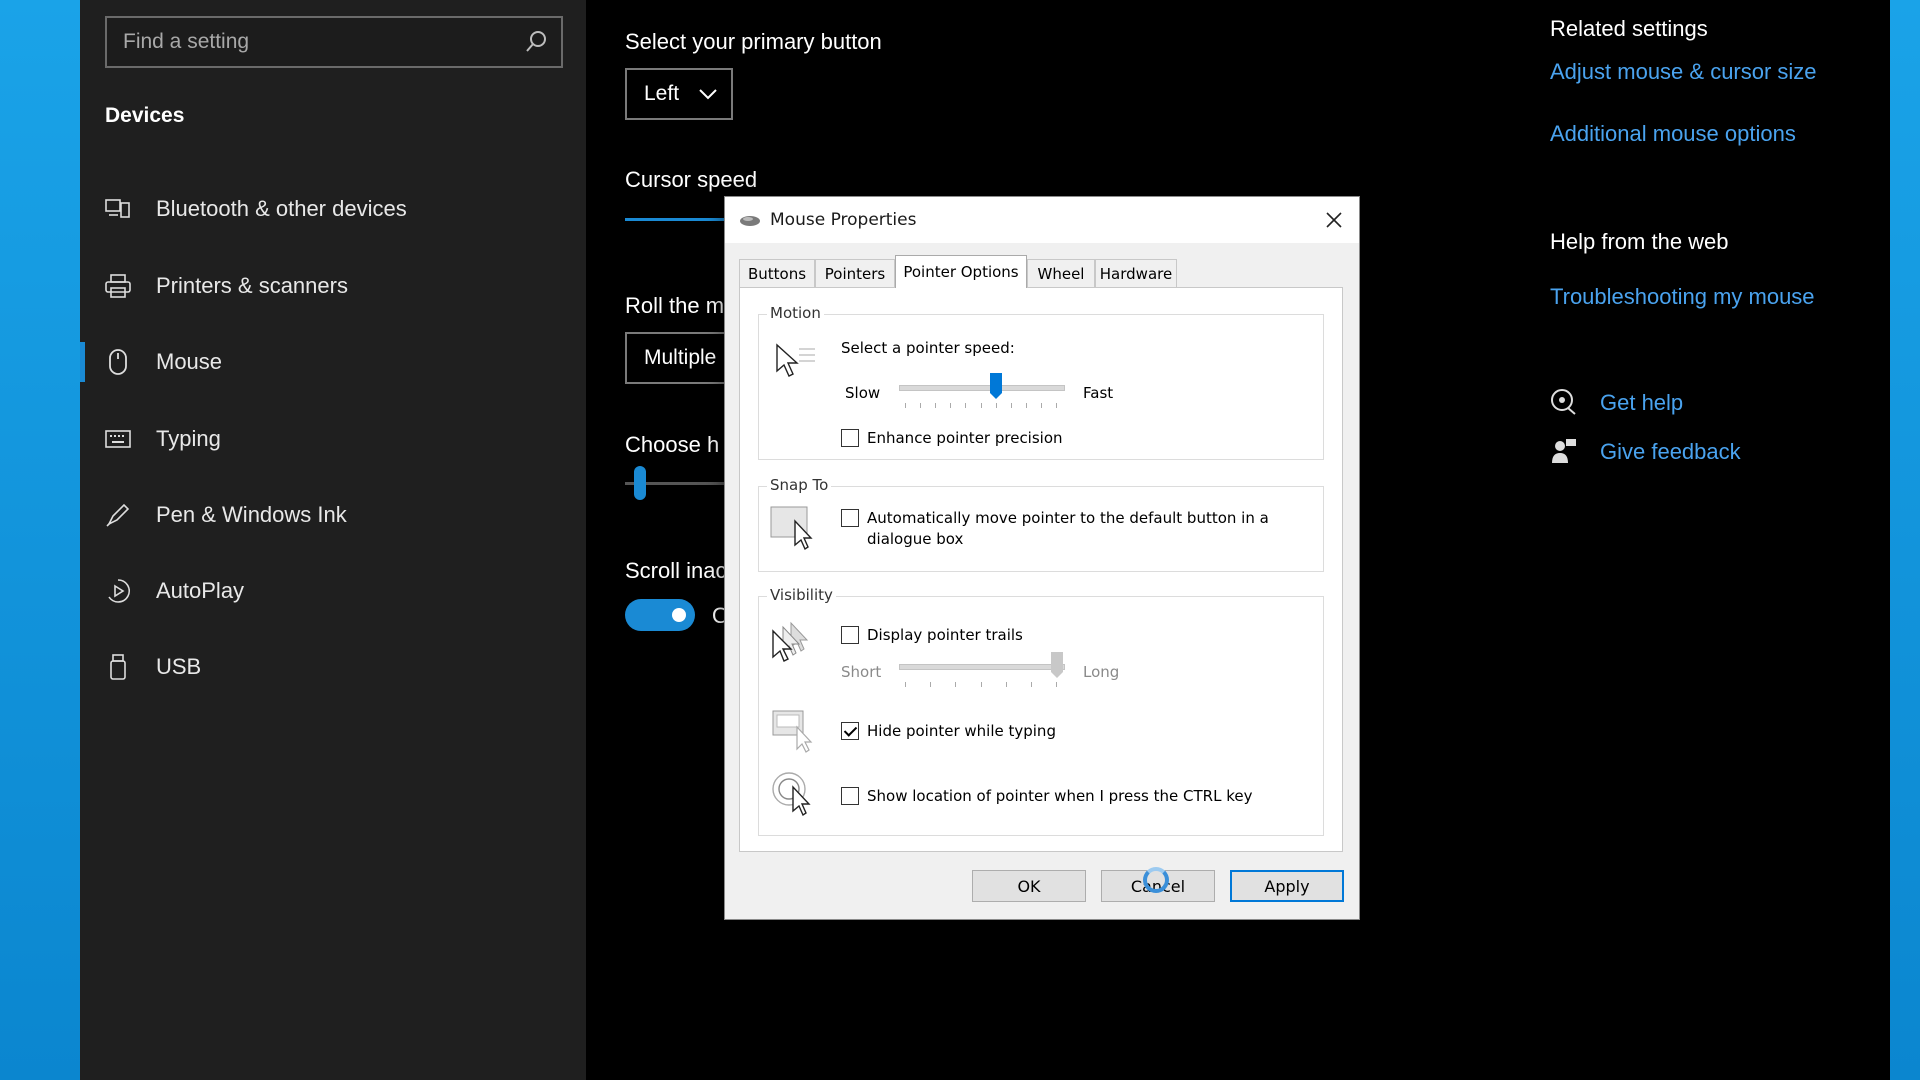 The width and height of the screenshot is (1920, 1080). What do you see at coordinates (252, 285) in the screenshot?
I see `sidebar-item-label: Printers & scanners` at bounding box center [252, 285].